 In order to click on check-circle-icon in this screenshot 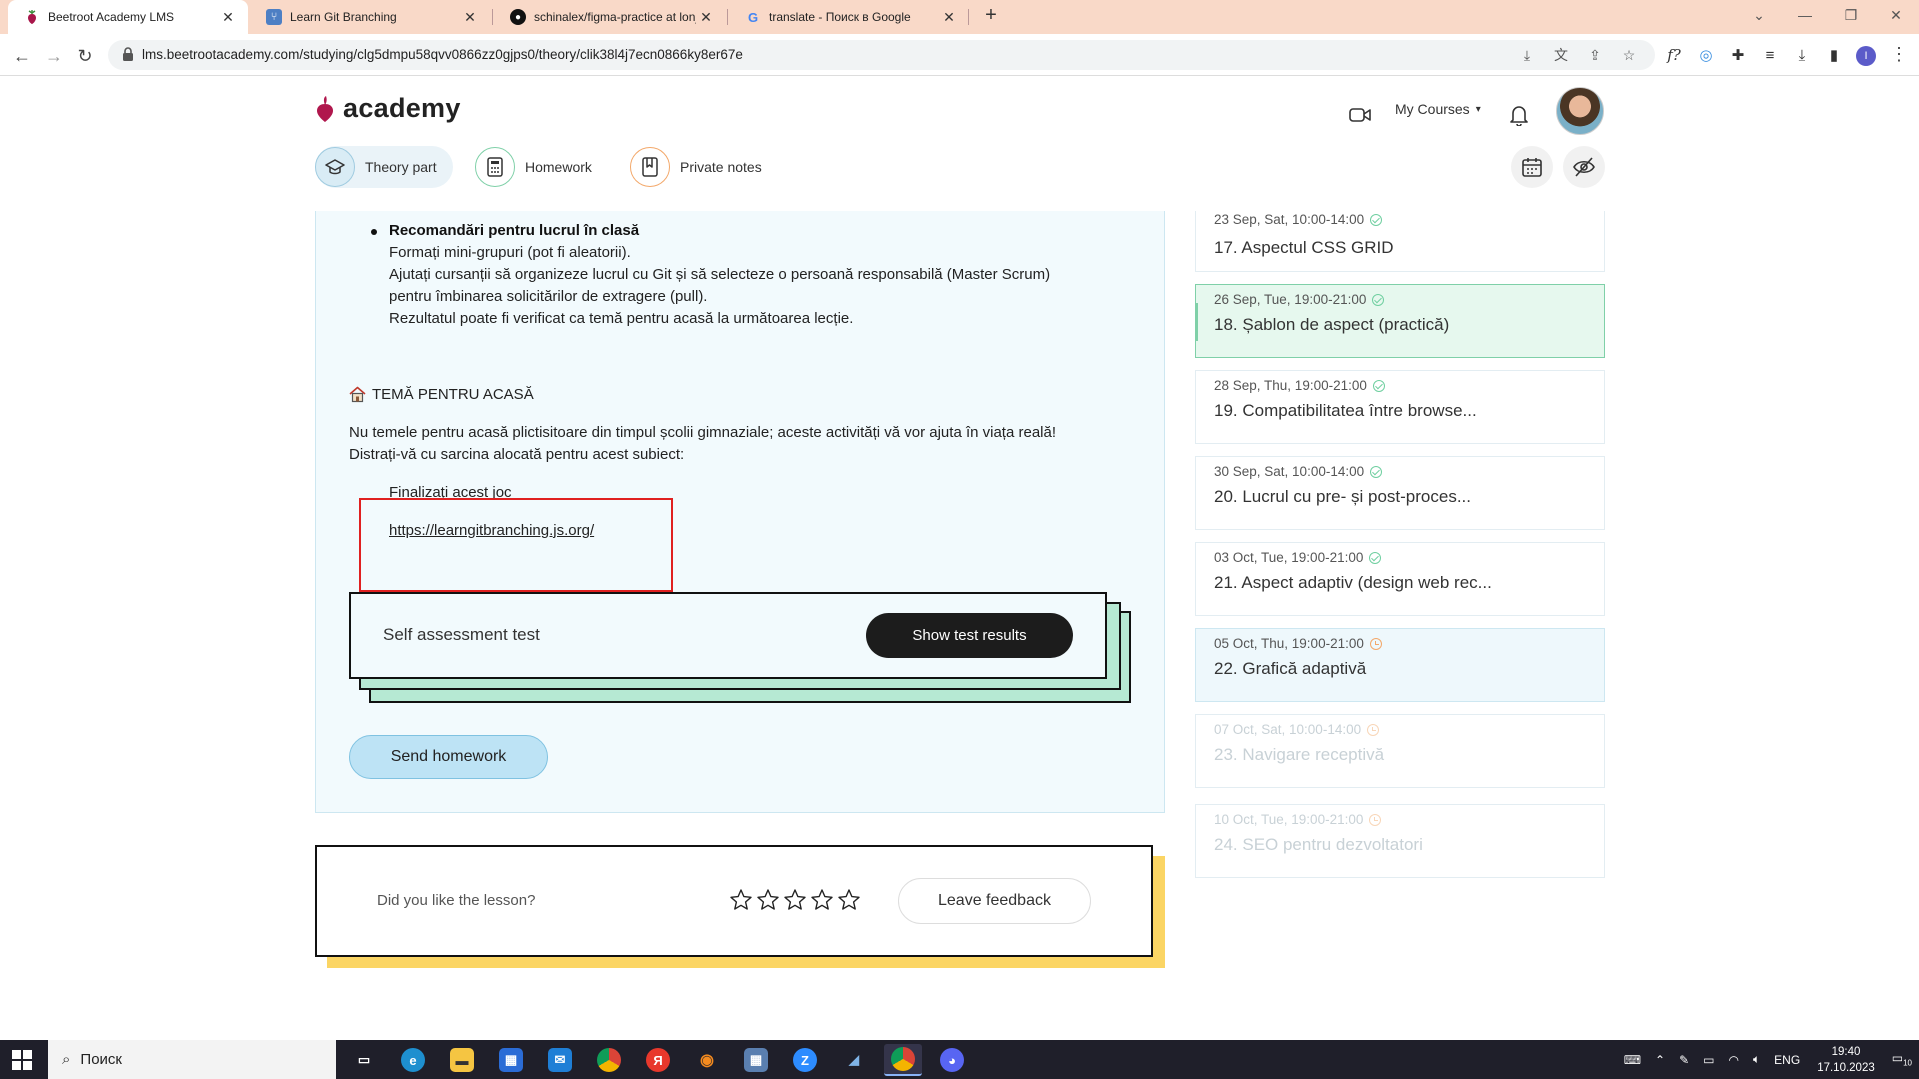, I will do `click(1378, 299)`.